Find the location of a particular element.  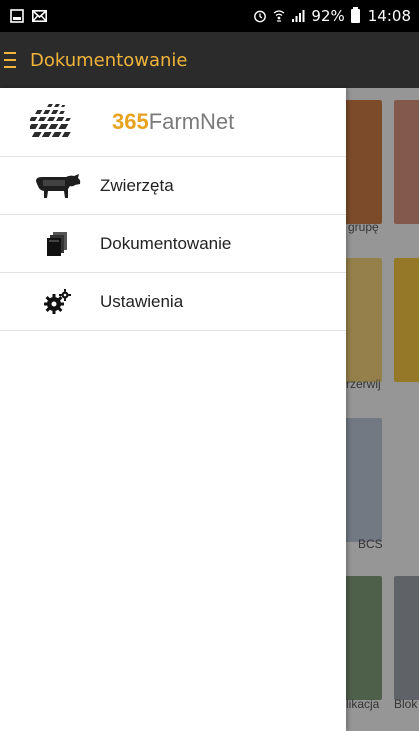

farmnet-logo-icon is located at coordinates (50, 120).